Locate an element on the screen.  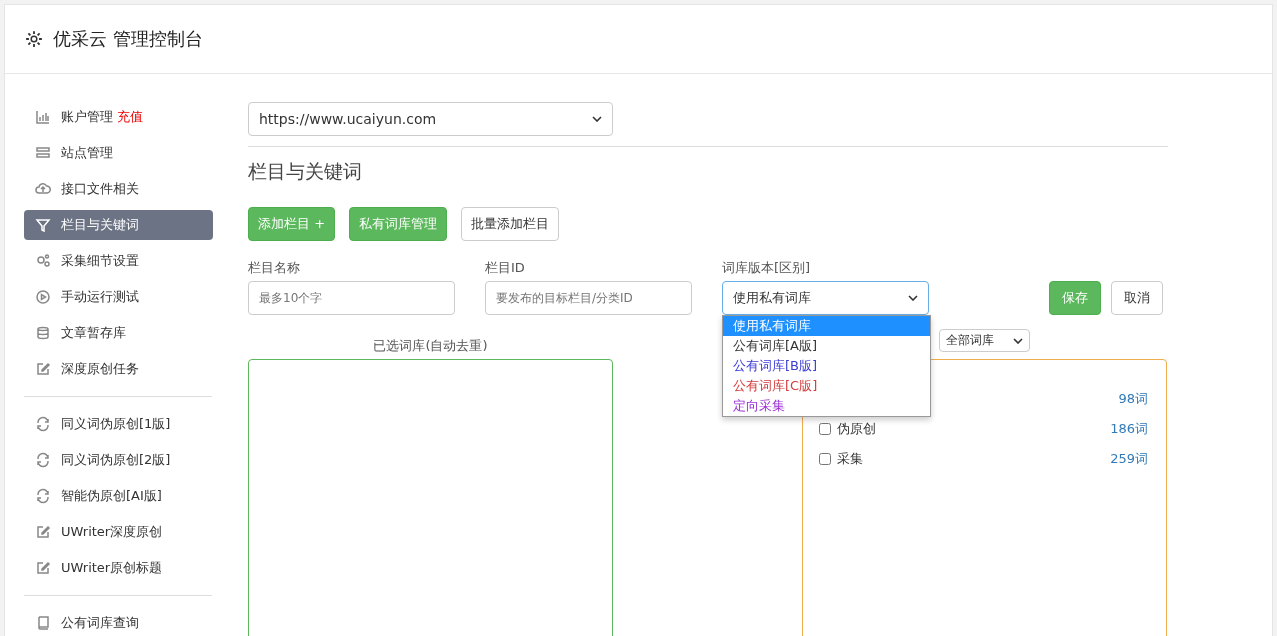
menu-label: 文章暂存库 is located at coordinates (93, 333).